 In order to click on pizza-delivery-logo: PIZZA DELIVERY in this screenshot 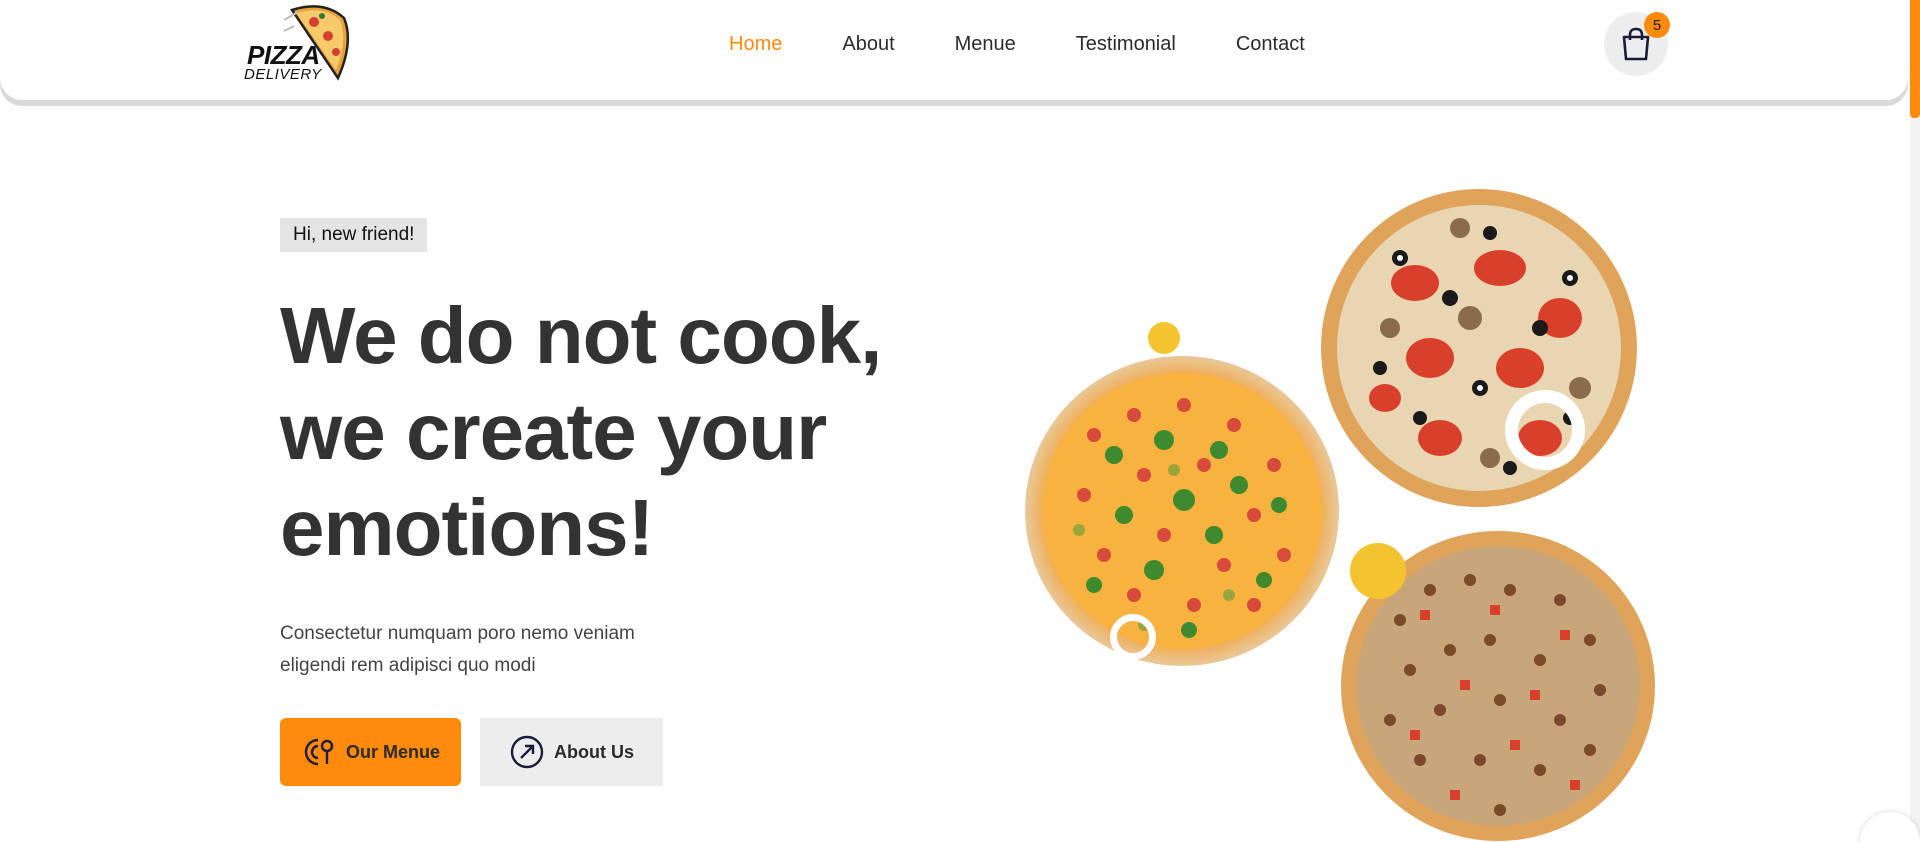, I will do `click(300, 44)`.